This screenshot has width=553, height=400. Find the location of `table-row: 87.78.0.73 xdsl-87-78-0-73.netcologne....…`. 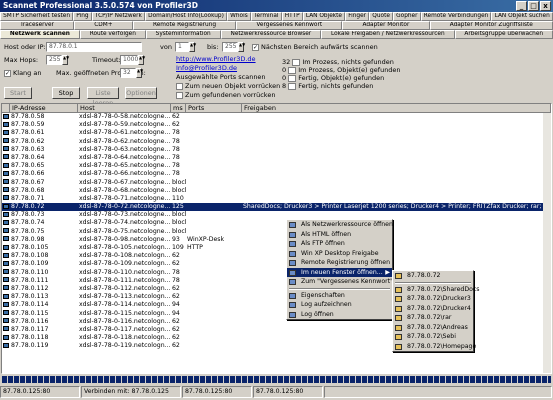

table-row: 87.78.0.73 xdsl-87-78-0-73.netcologne....… is located at coordinates (276, 215).